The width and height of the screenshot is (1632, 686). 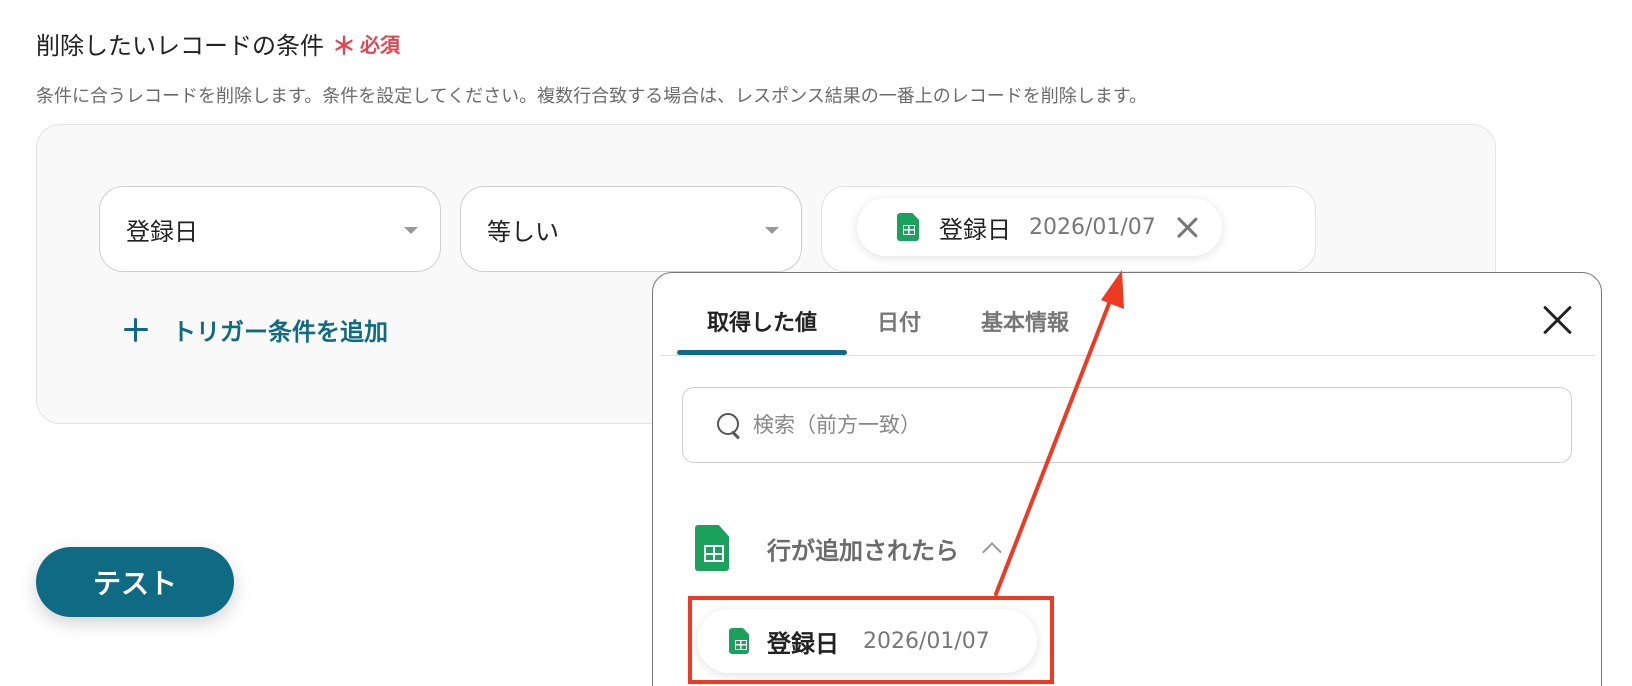 I want to click on search-box, so click(x=1127, y=425).